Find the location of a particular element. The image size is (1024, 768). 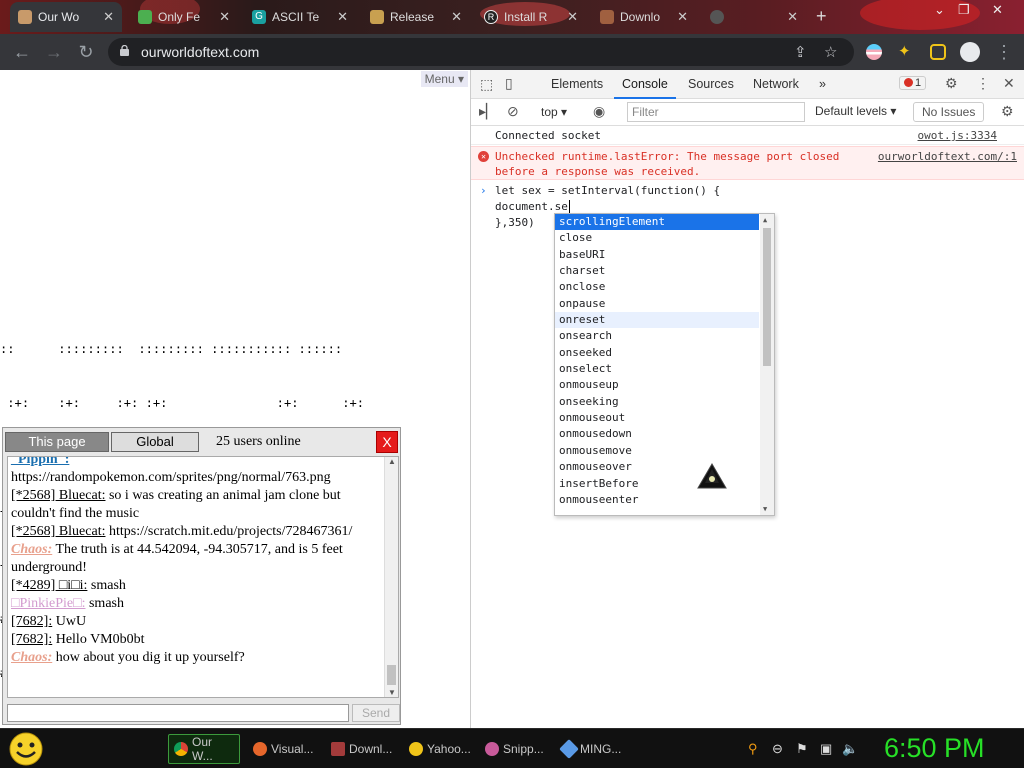

share-icon: ⇪ is located at coordinates (800, 52).